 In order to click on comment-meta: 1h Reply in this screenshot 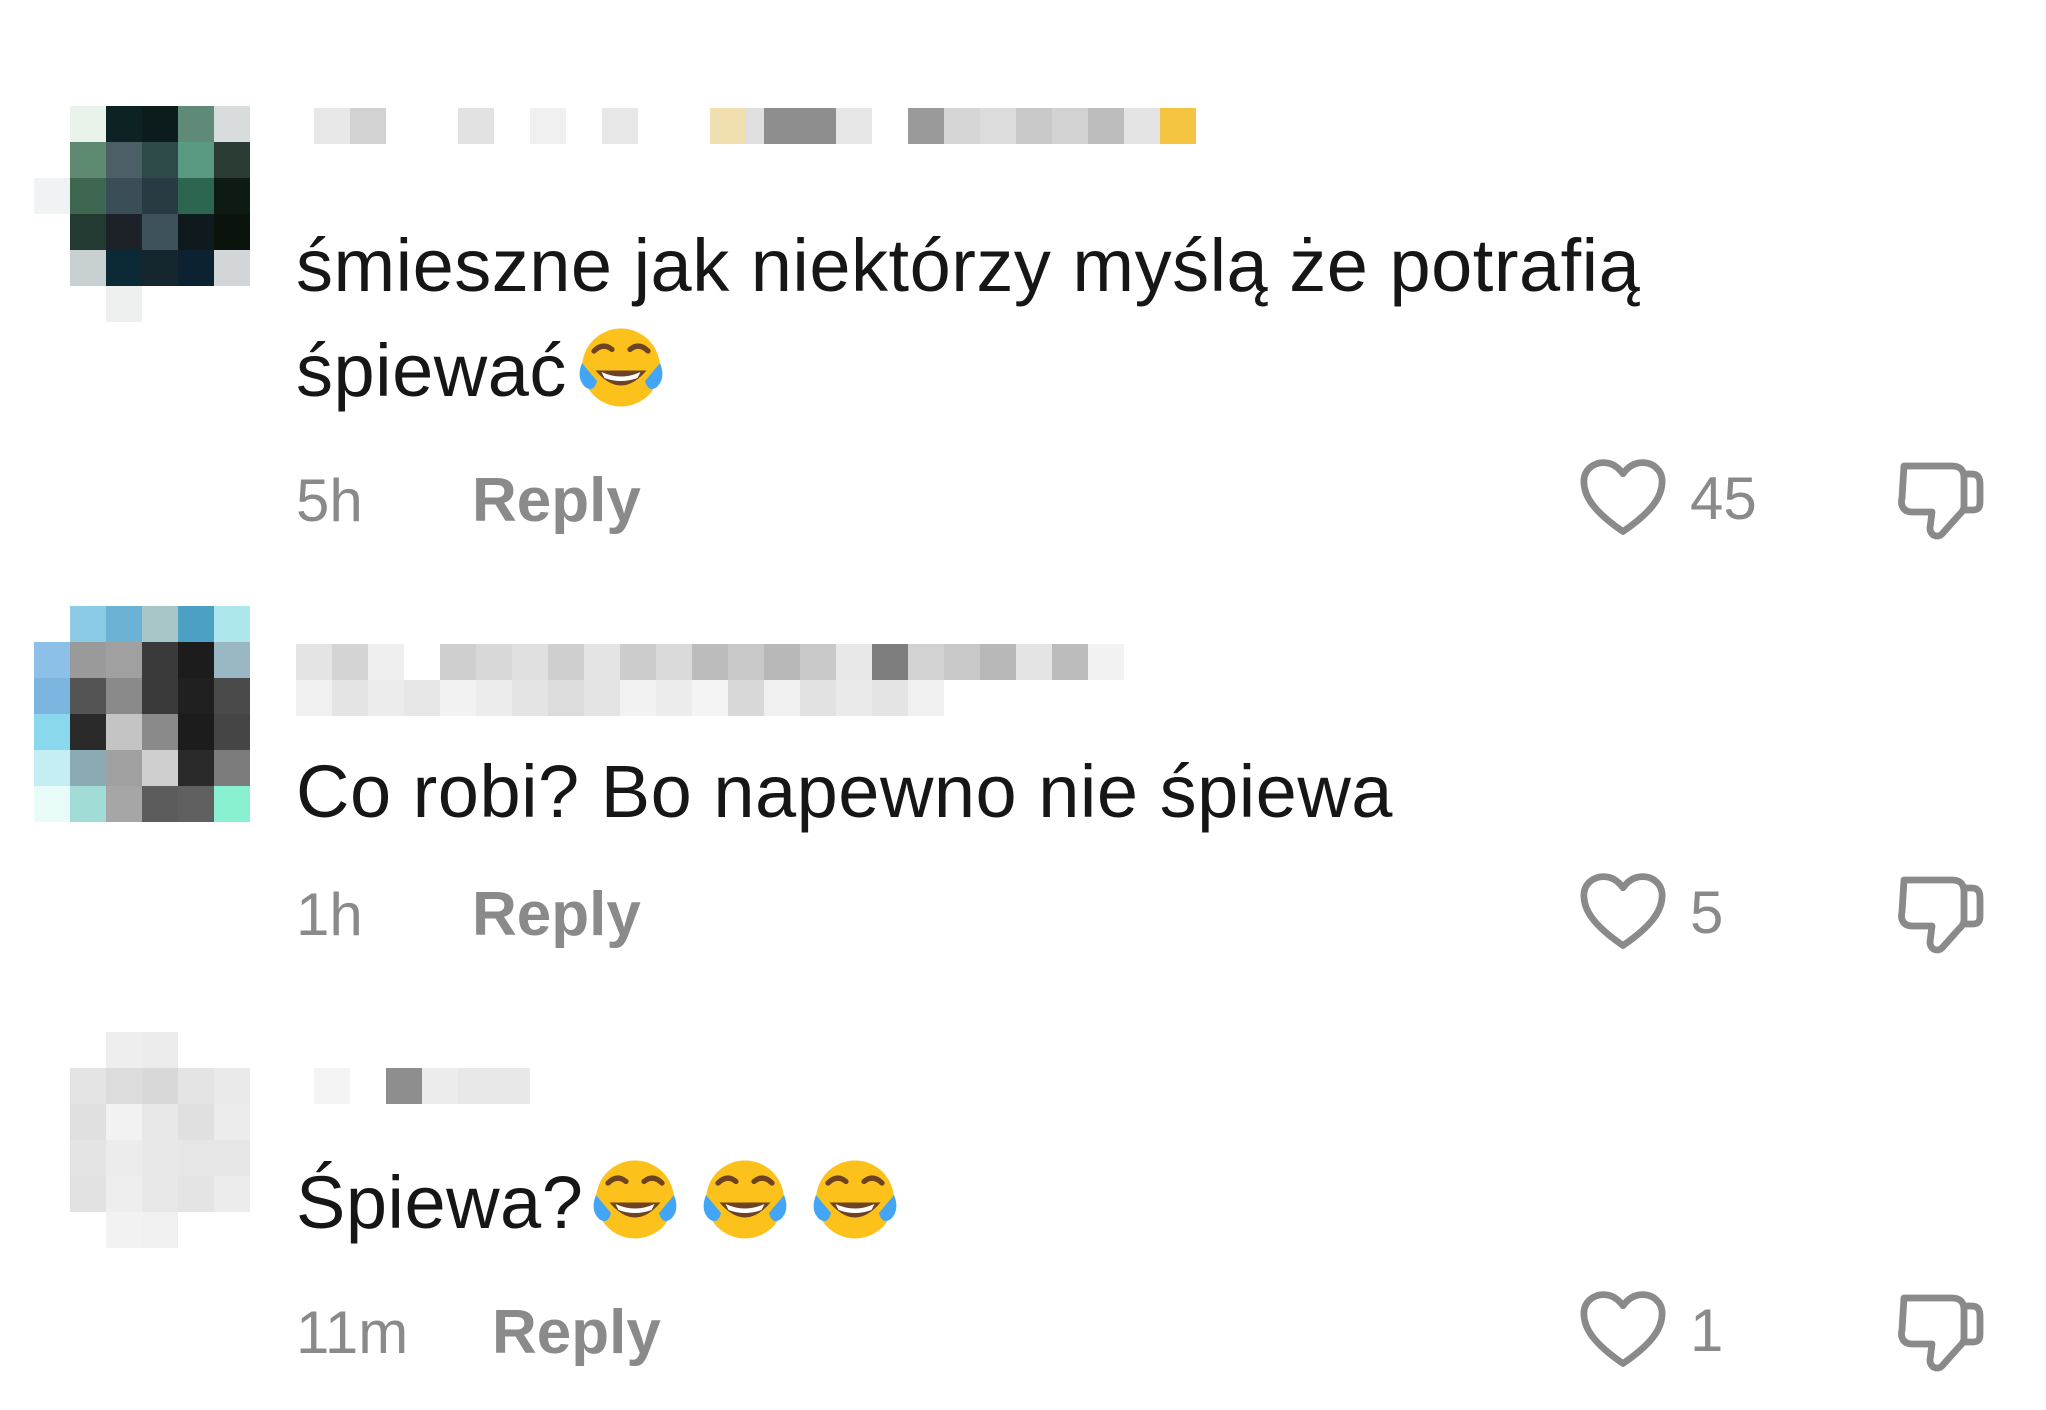, I will do `click(468, 914)`.